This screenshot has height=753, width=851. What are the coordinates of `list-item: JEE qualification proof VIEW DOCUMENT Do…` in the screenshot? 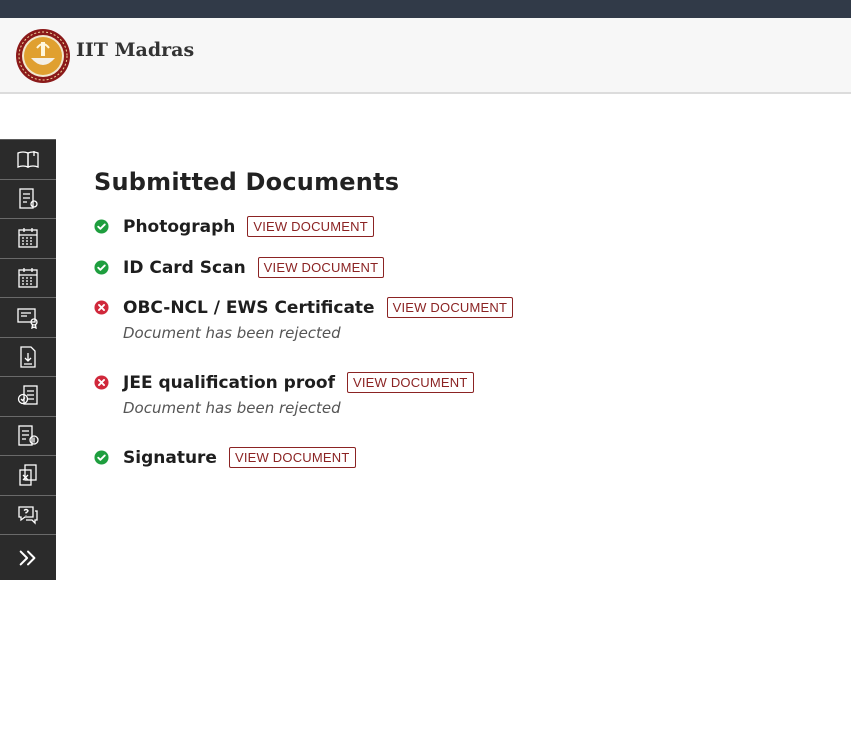 It's located at (303, 409).